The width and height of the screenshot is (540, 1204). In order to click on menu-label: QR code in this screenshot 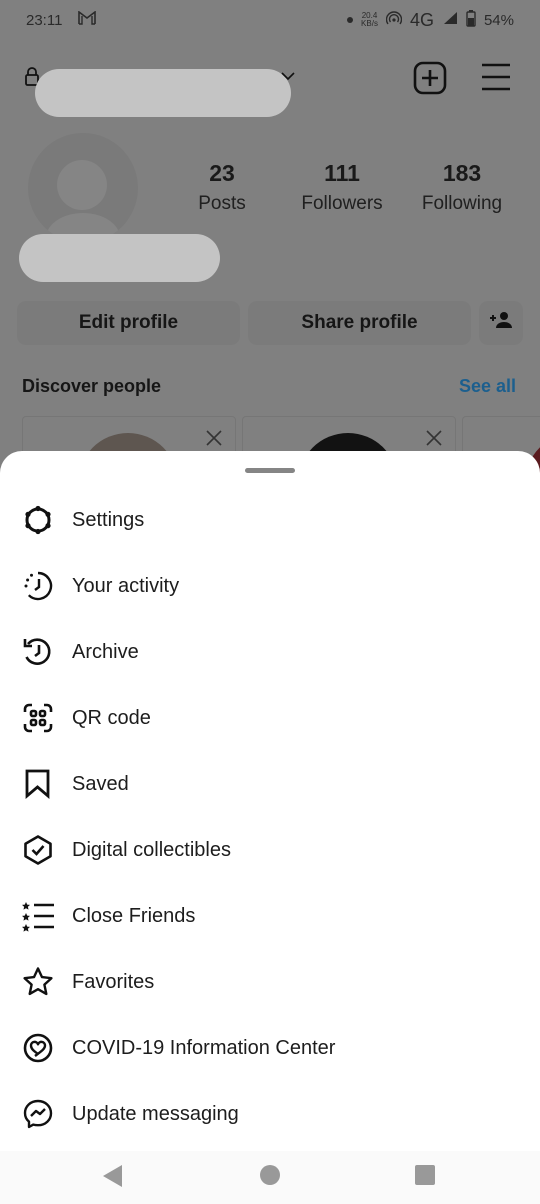, I will do `click(111, 717)`.